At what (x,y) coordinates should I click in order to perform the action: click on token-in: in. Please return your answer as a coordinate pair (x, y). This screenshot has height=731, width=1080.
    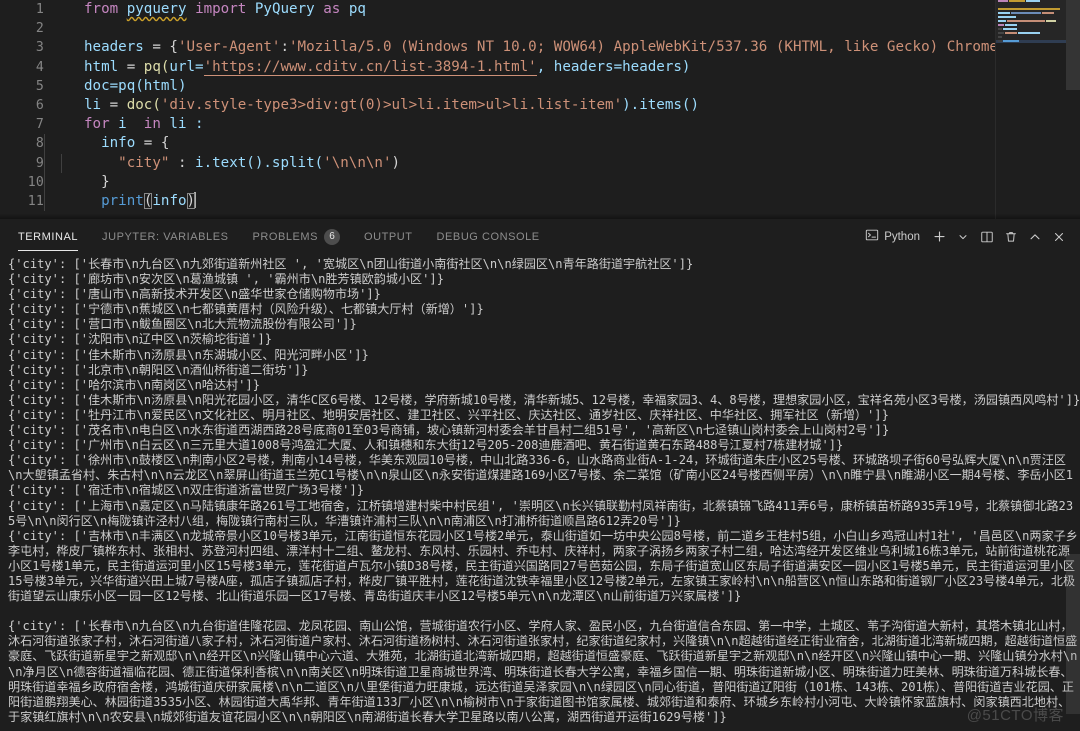
    Looking at the image, I should click on (152, 124).